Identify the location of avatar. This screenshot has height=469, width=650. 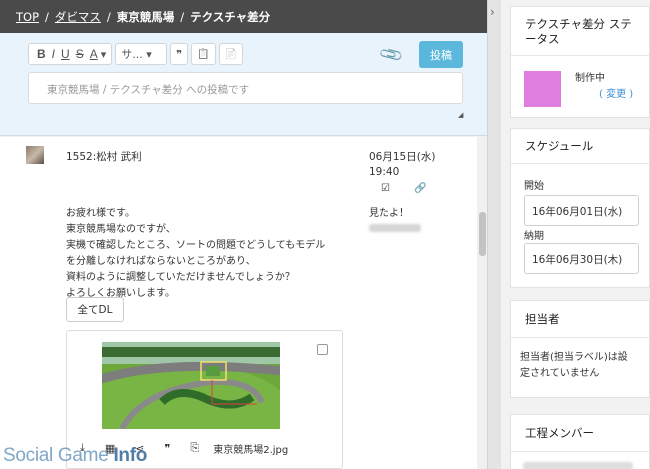
(35, 155).